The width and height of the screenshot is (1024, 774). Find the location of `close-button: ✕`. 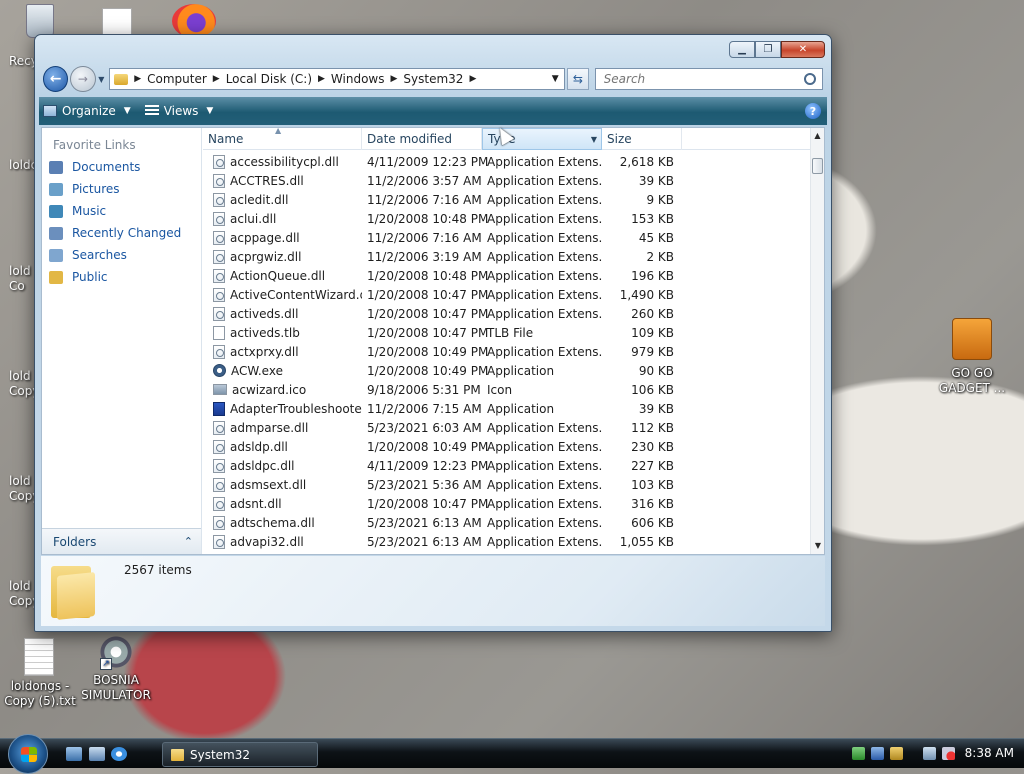

close-button: ✕ is located at coordinates (803, 49).